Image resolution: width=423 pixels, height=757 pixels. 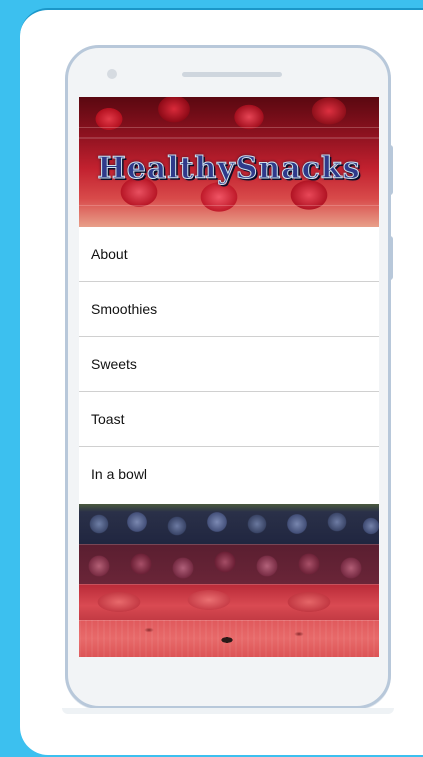 I want to click on phone-volume-button, so click(x=390, y=258).